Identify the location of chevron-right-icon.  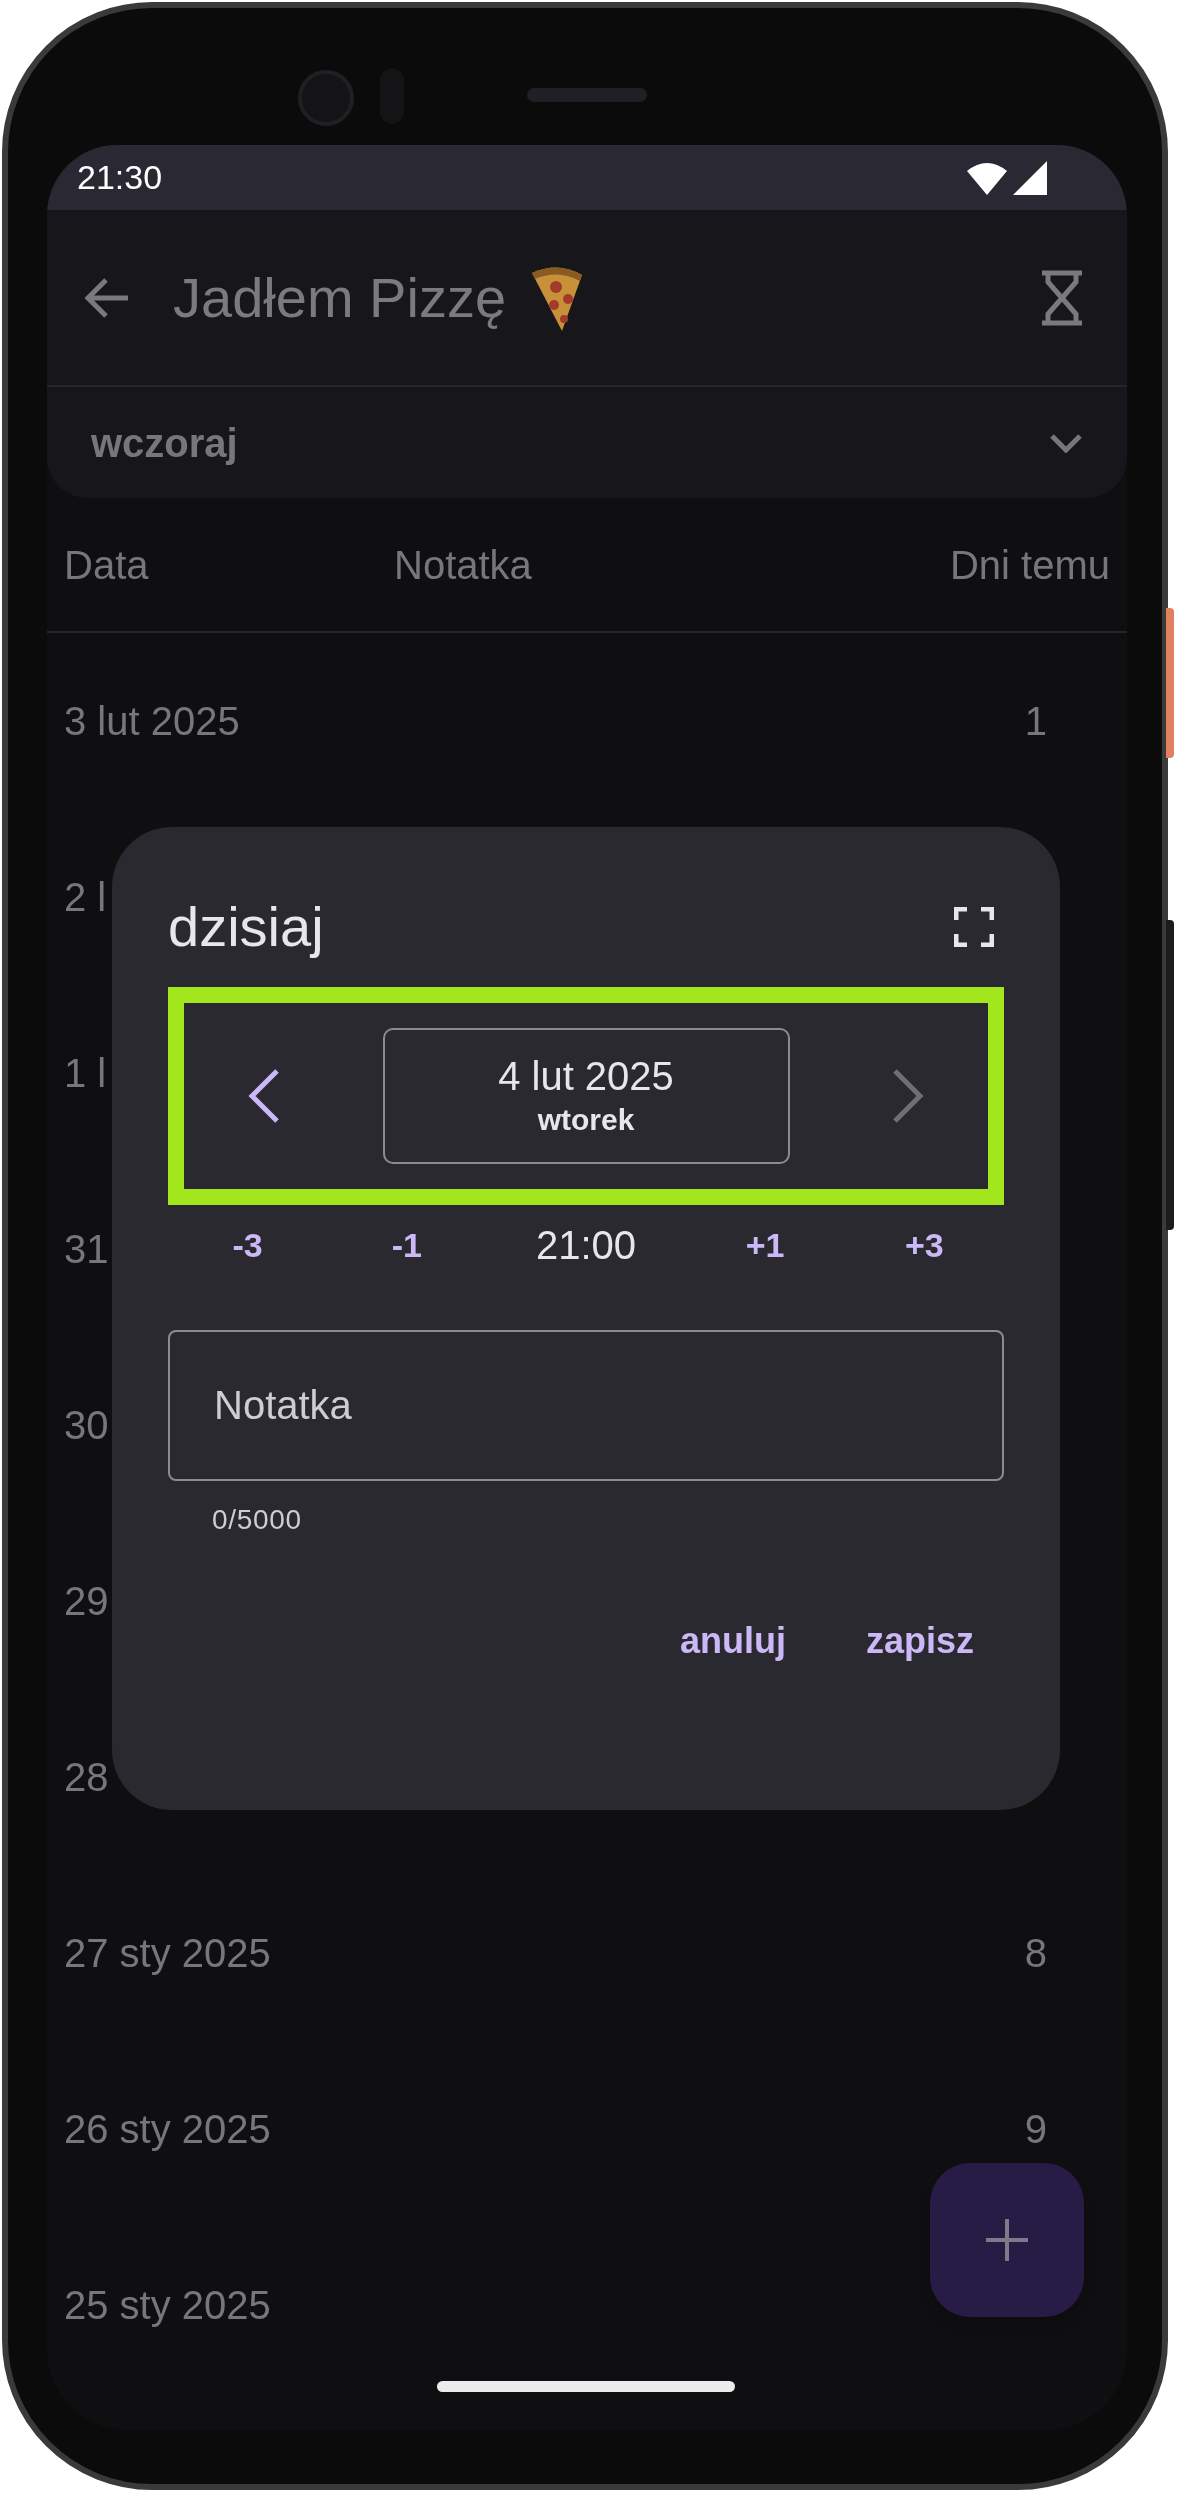
(908, 1096).